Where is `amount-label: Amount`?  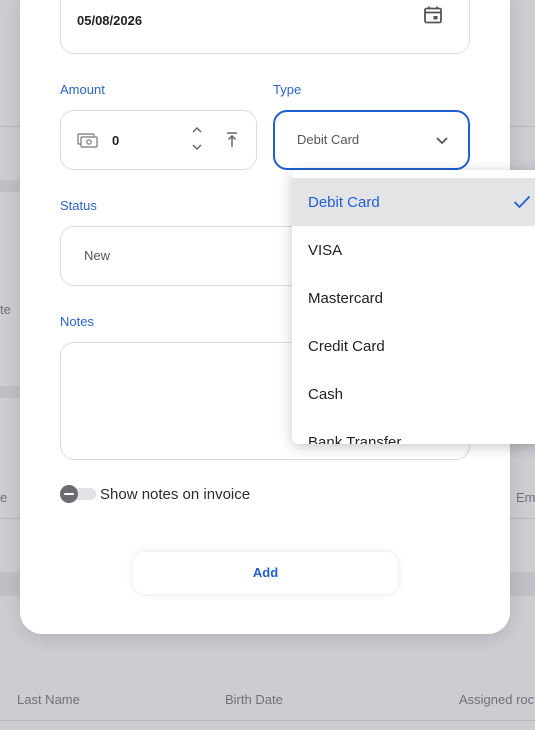 amount-label: Amount is located at coordinates (82, 89).